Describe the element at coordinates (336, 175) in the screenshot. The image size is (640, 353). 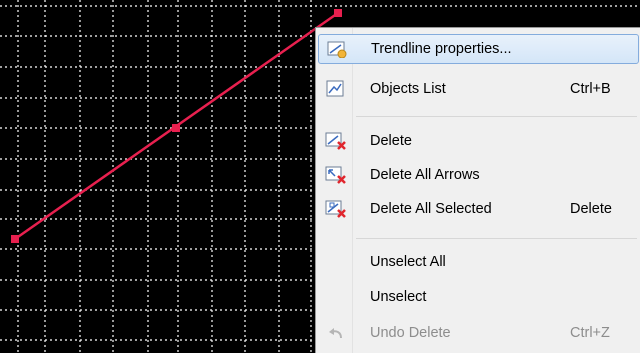
I see `delete-all-arrows-icon` at that location.